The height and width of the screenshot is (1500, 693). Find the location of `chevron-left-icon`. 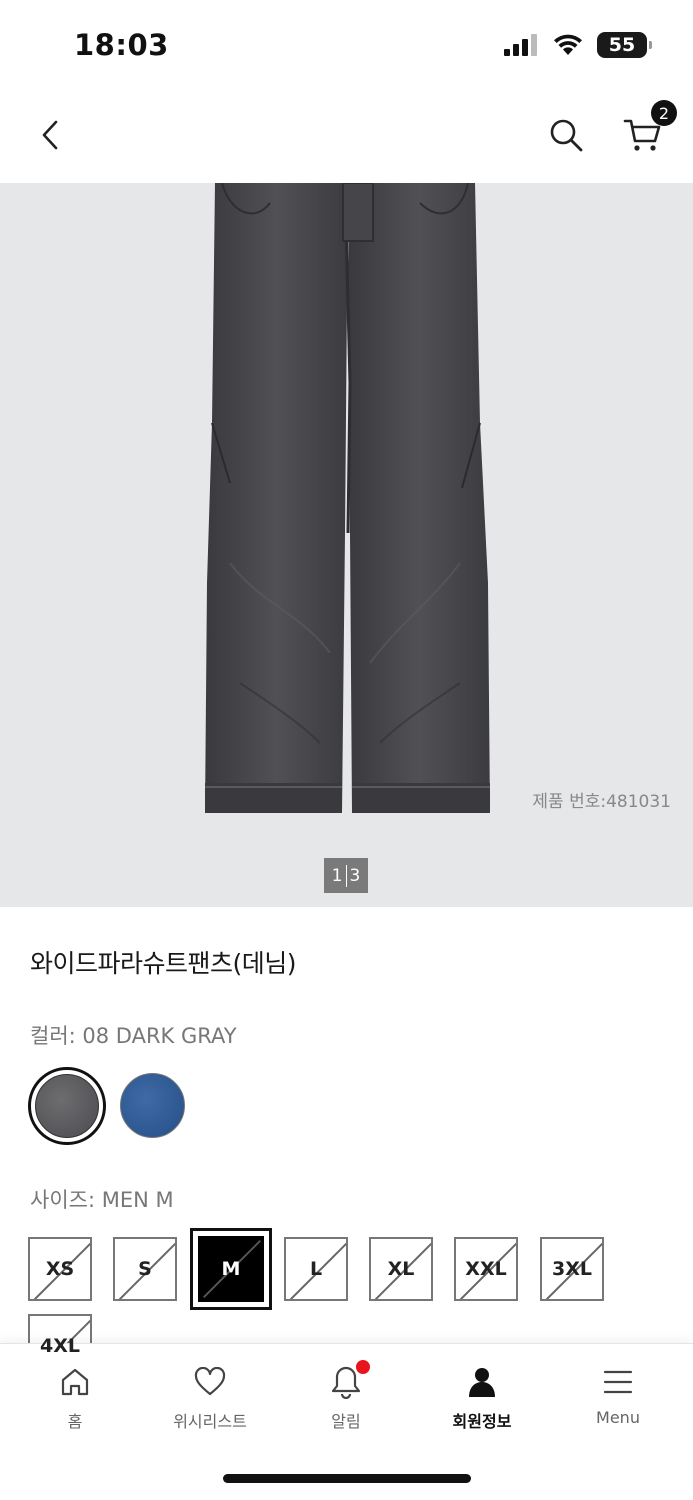

chevron-left-icon is located at coordinates (50, 135).